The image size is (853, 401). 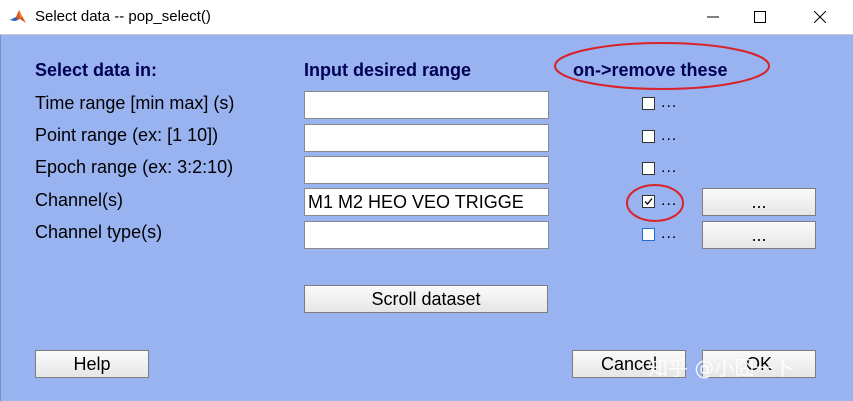 What do you see at coordinates (721, 368) in the screenshot?
I see `watermark: 知乎 @小囧一卜` at bounding box center [721, 368].